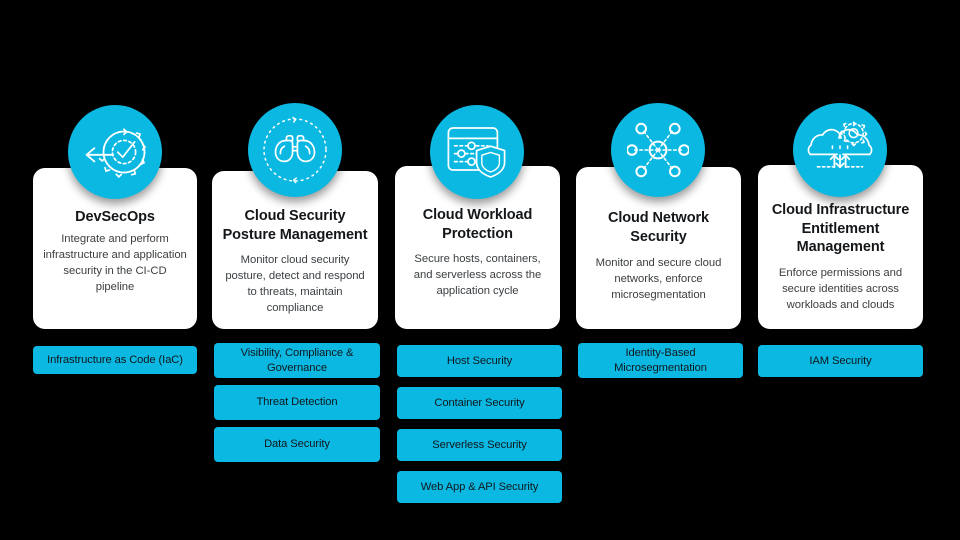  What do you see at coordinates (297, 360) in the screenshot?
I see `capability-pill: Visibility, Compliance & Governance` at bounding box center [297, 360].